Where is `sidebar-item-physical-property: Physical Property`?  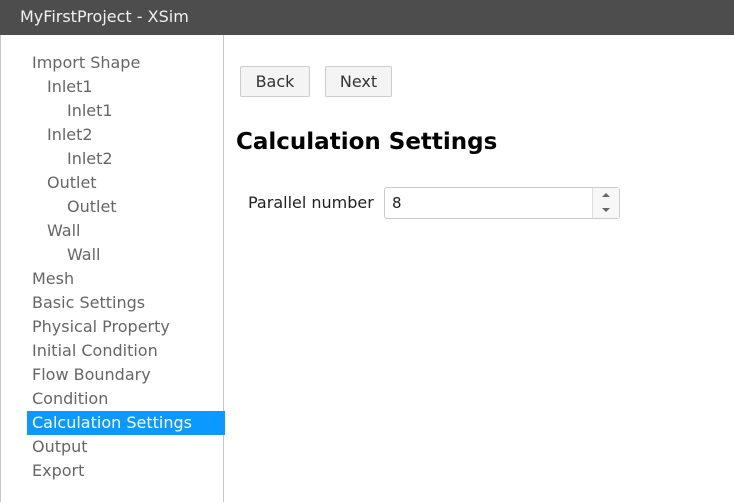 sidebar-item-physical-property: Physical Property is located at coordinates (126, 327).